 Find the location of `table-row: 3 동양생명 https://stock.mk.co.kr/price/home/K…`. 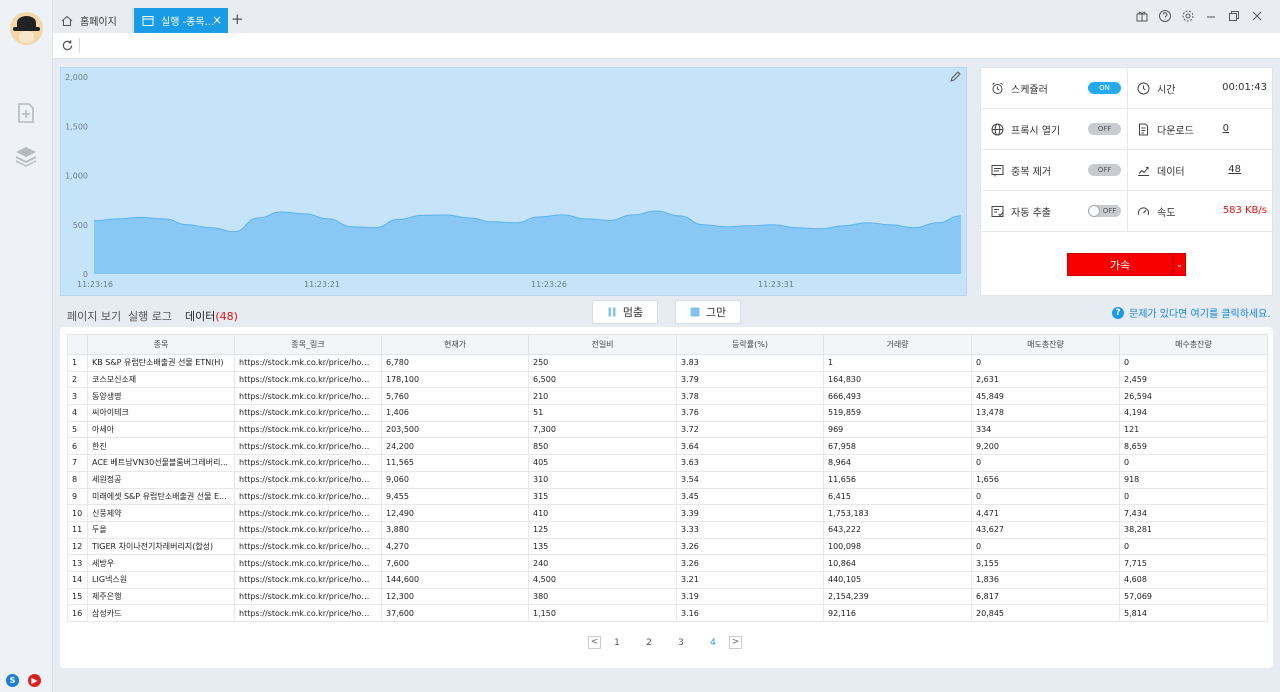

table-row: 3 동양생명 https://stock.mk.co.kr/price/home/K… is located at coordinates (667, 396).